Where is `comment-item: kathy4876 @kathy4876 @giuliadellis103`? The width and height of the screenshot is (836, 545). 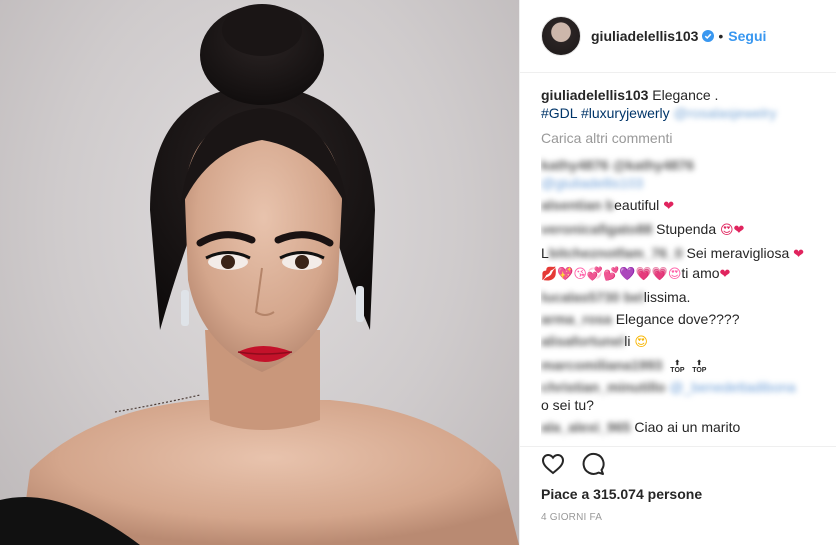 comment-item: kathy4876 @kathy4876 @giuliadellis103 is located at coordinates (686, 174).